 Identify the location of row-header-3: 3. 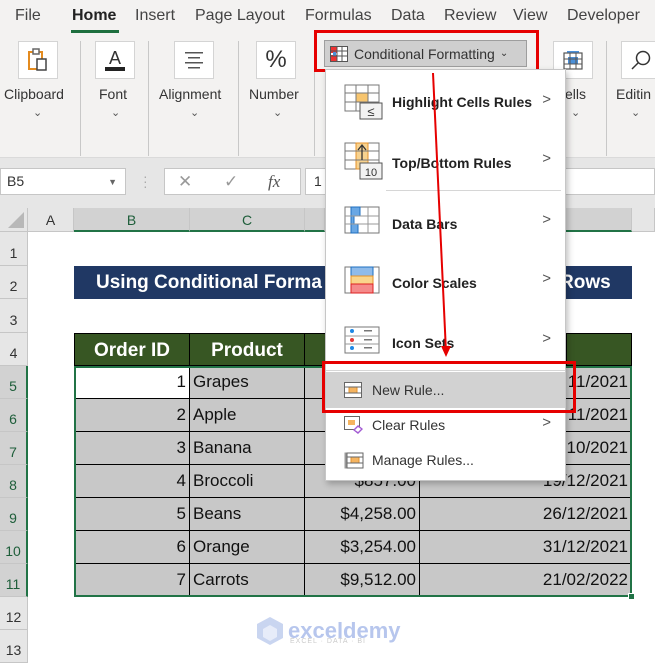
(14, 316).